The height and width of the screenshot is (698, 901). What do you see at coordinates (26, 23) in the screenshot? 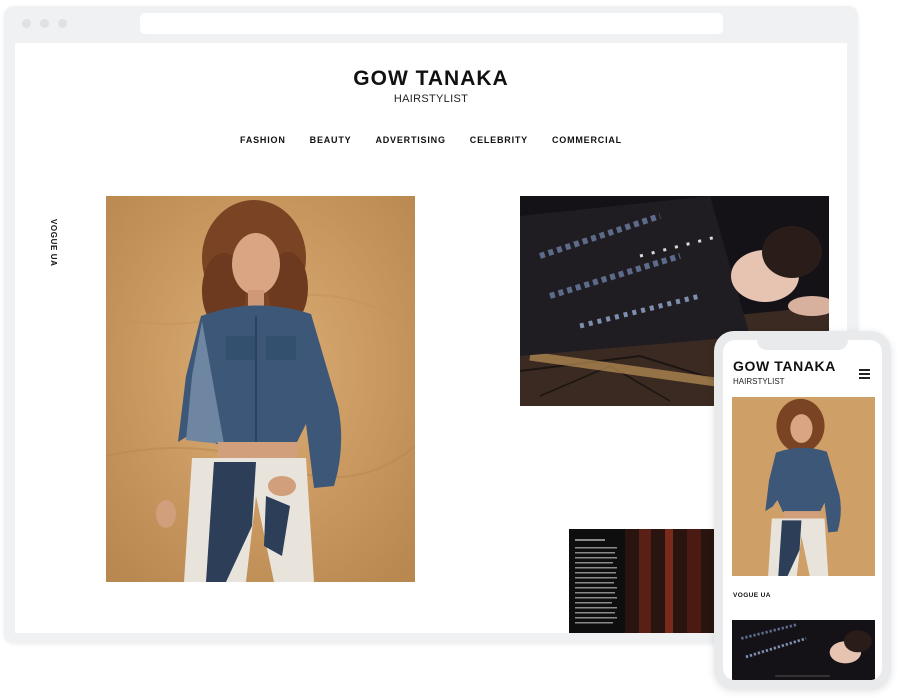
I see `close-dot-icon` at bounding box center [26, 23].